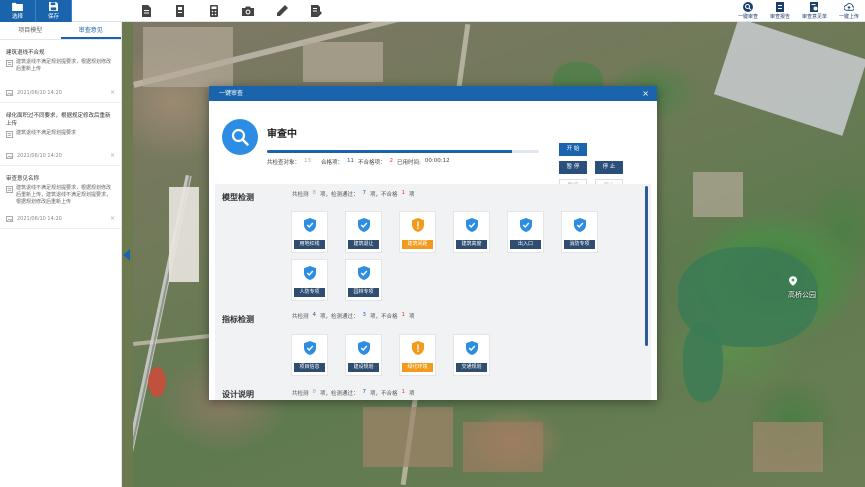 The image size is (865, 487). Describe the element at coordinates (848, 7) in the screenshot. I see `cloud-upload-icon` at that location.